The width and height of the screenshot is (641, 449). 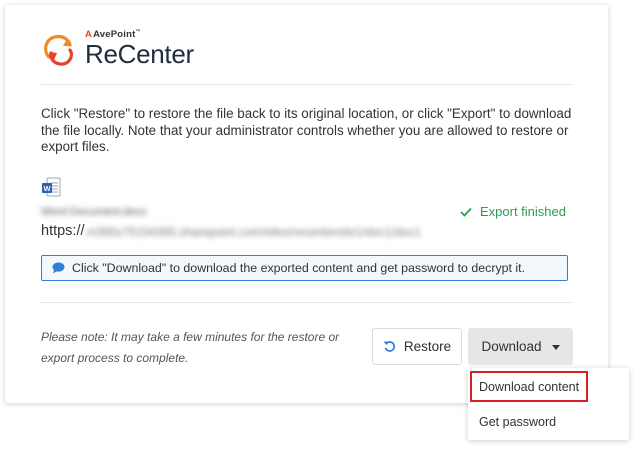 I want to click on restore-button: Restore, so click(x=417, y=346).